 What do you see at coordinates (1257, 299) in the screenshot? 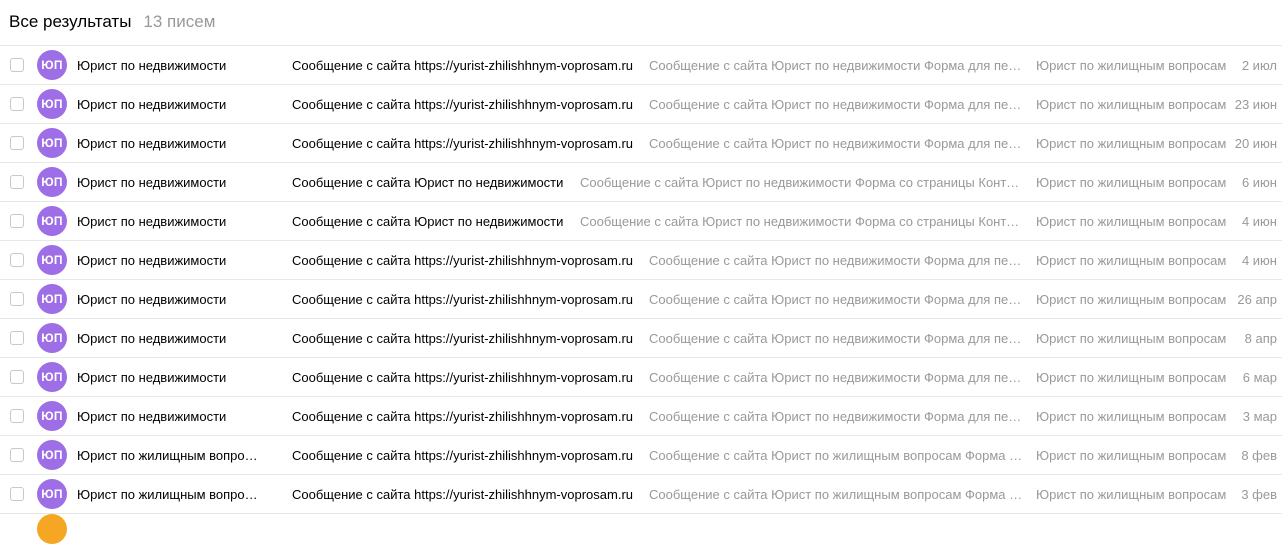
I see `email-date: 26 апр` at bounding box center [1257, 299].